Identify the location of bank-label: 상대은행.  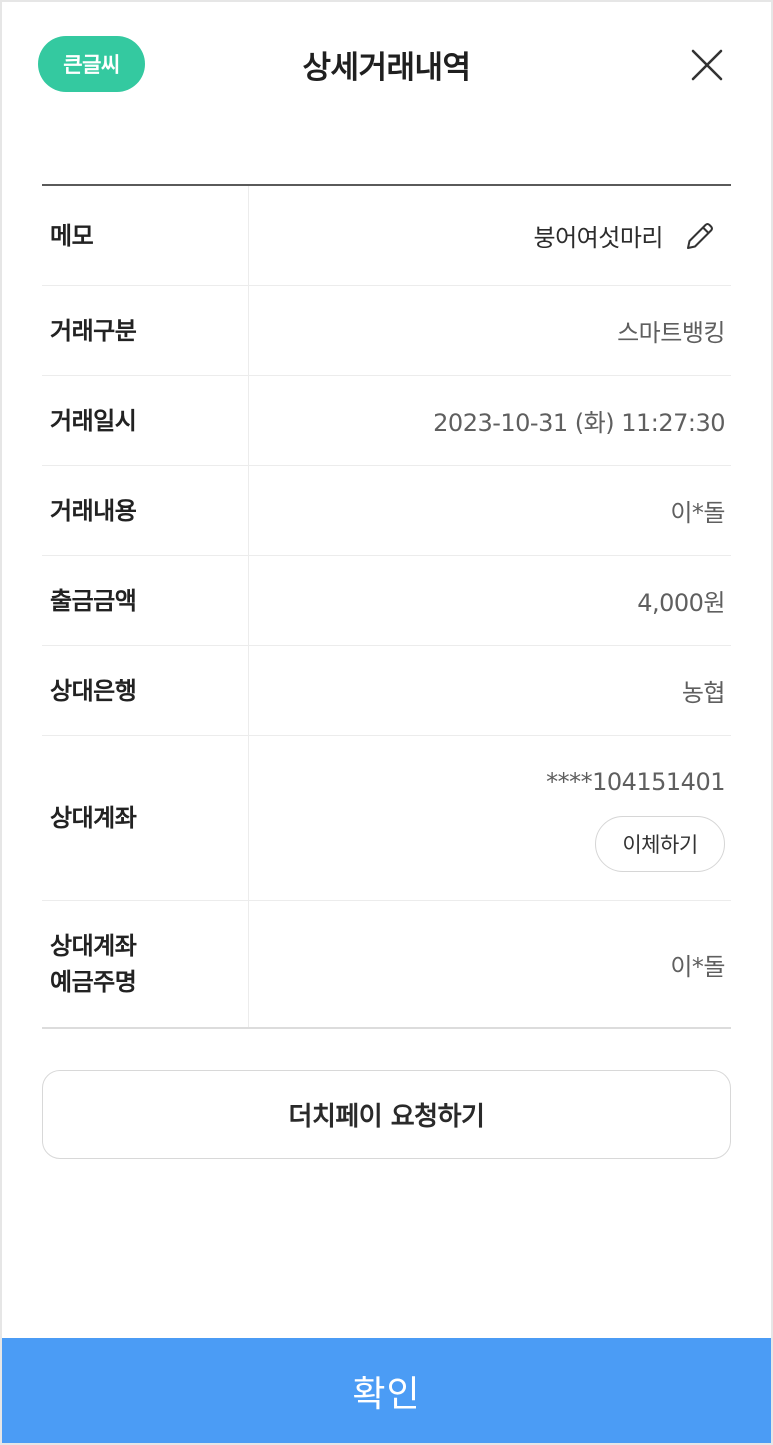
(145, 690).